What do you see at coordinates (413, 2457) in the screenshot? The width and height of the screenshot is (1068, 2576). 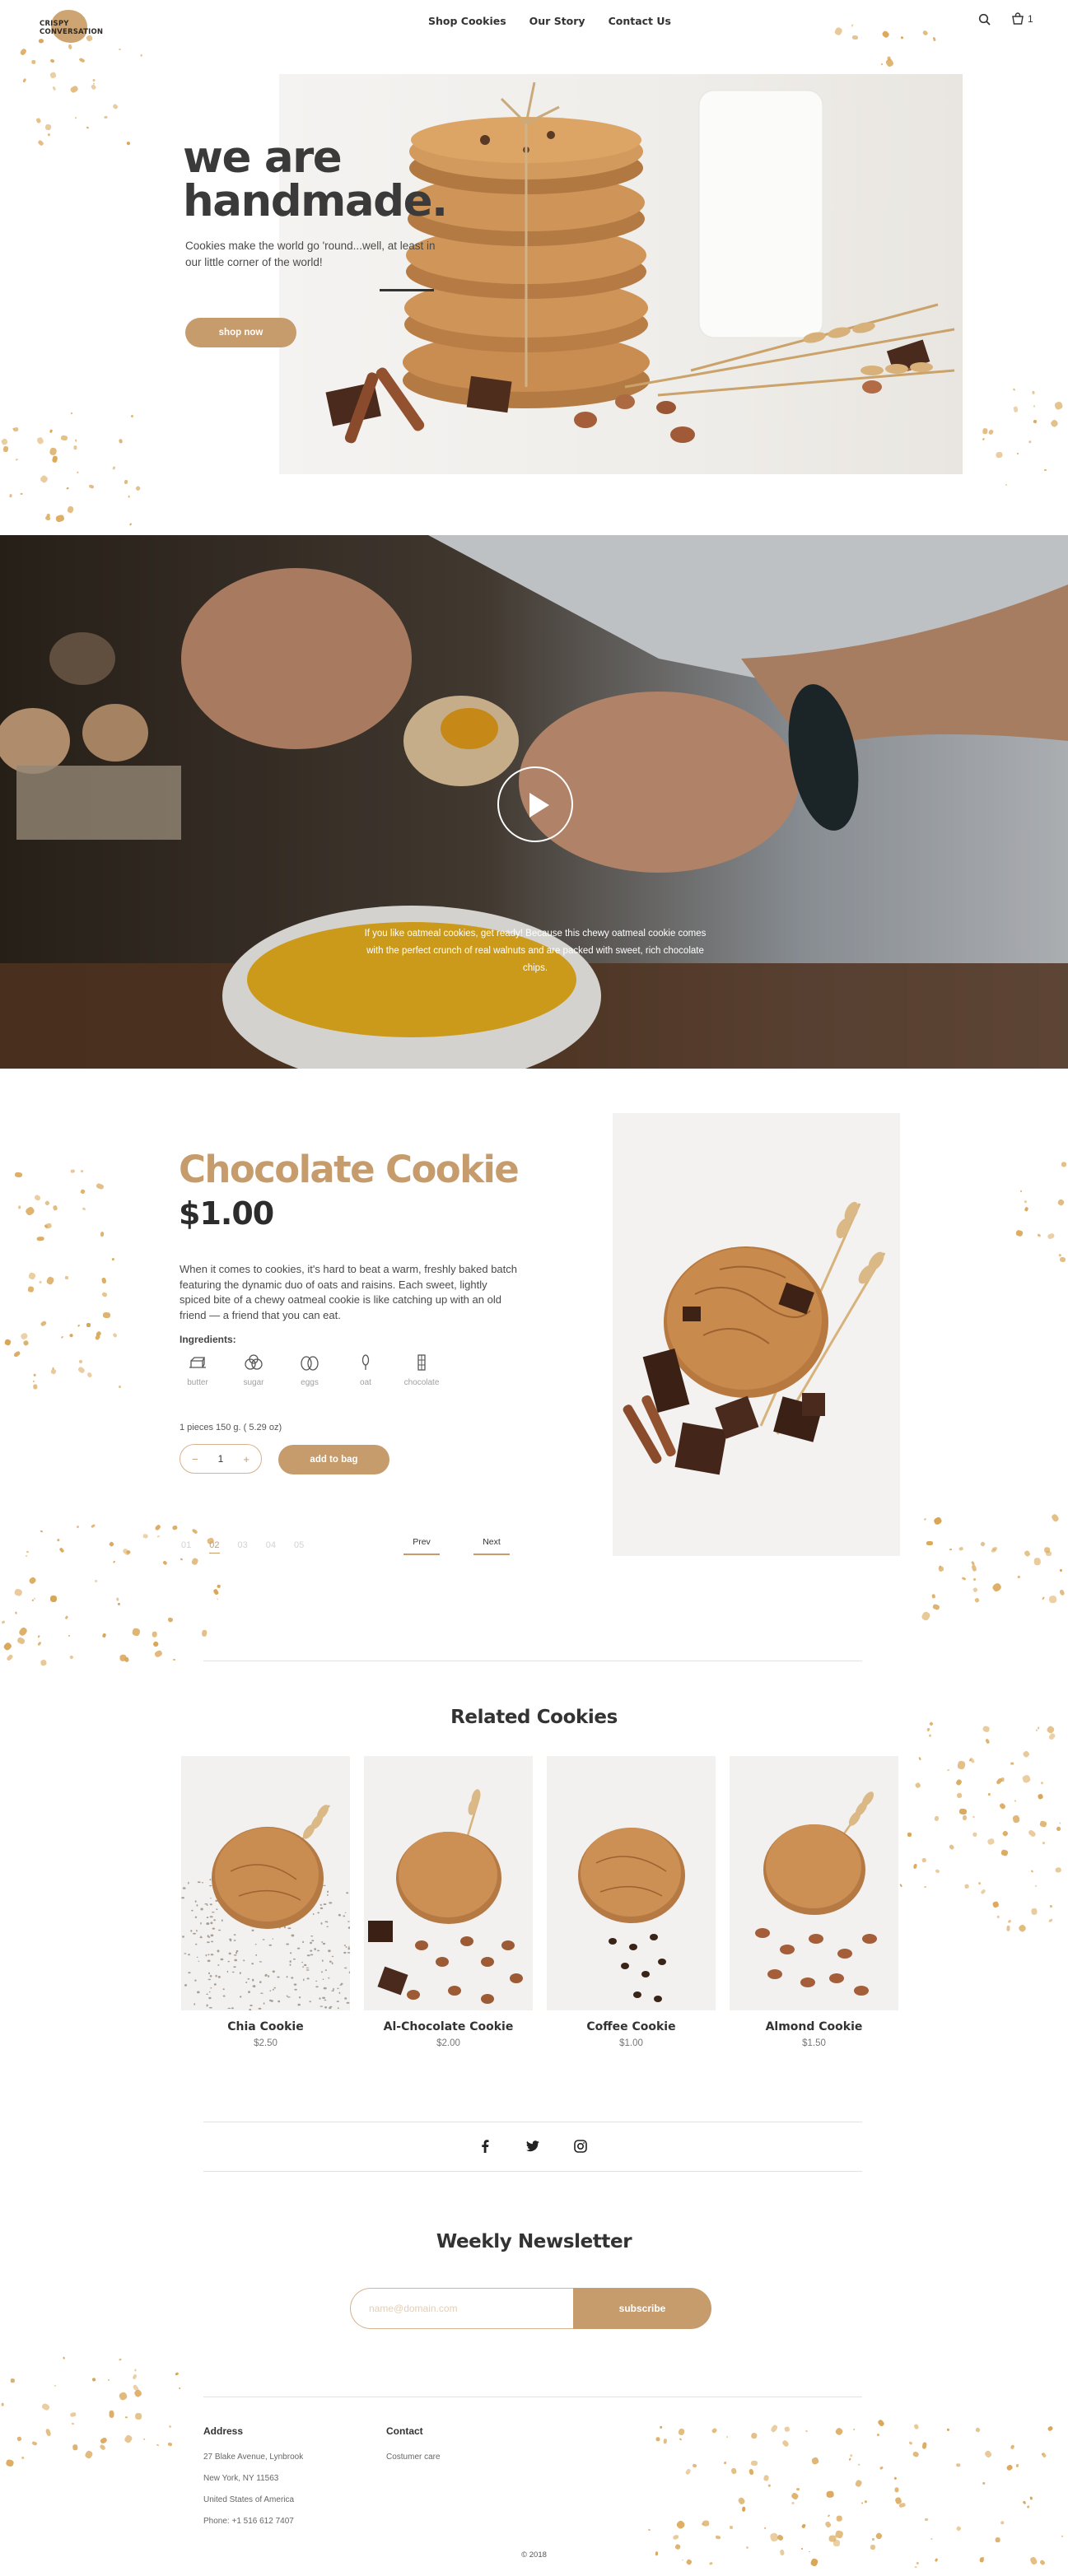 I see `footer-customer-care-link: Costumer care` at bounding box center [413, 2457].